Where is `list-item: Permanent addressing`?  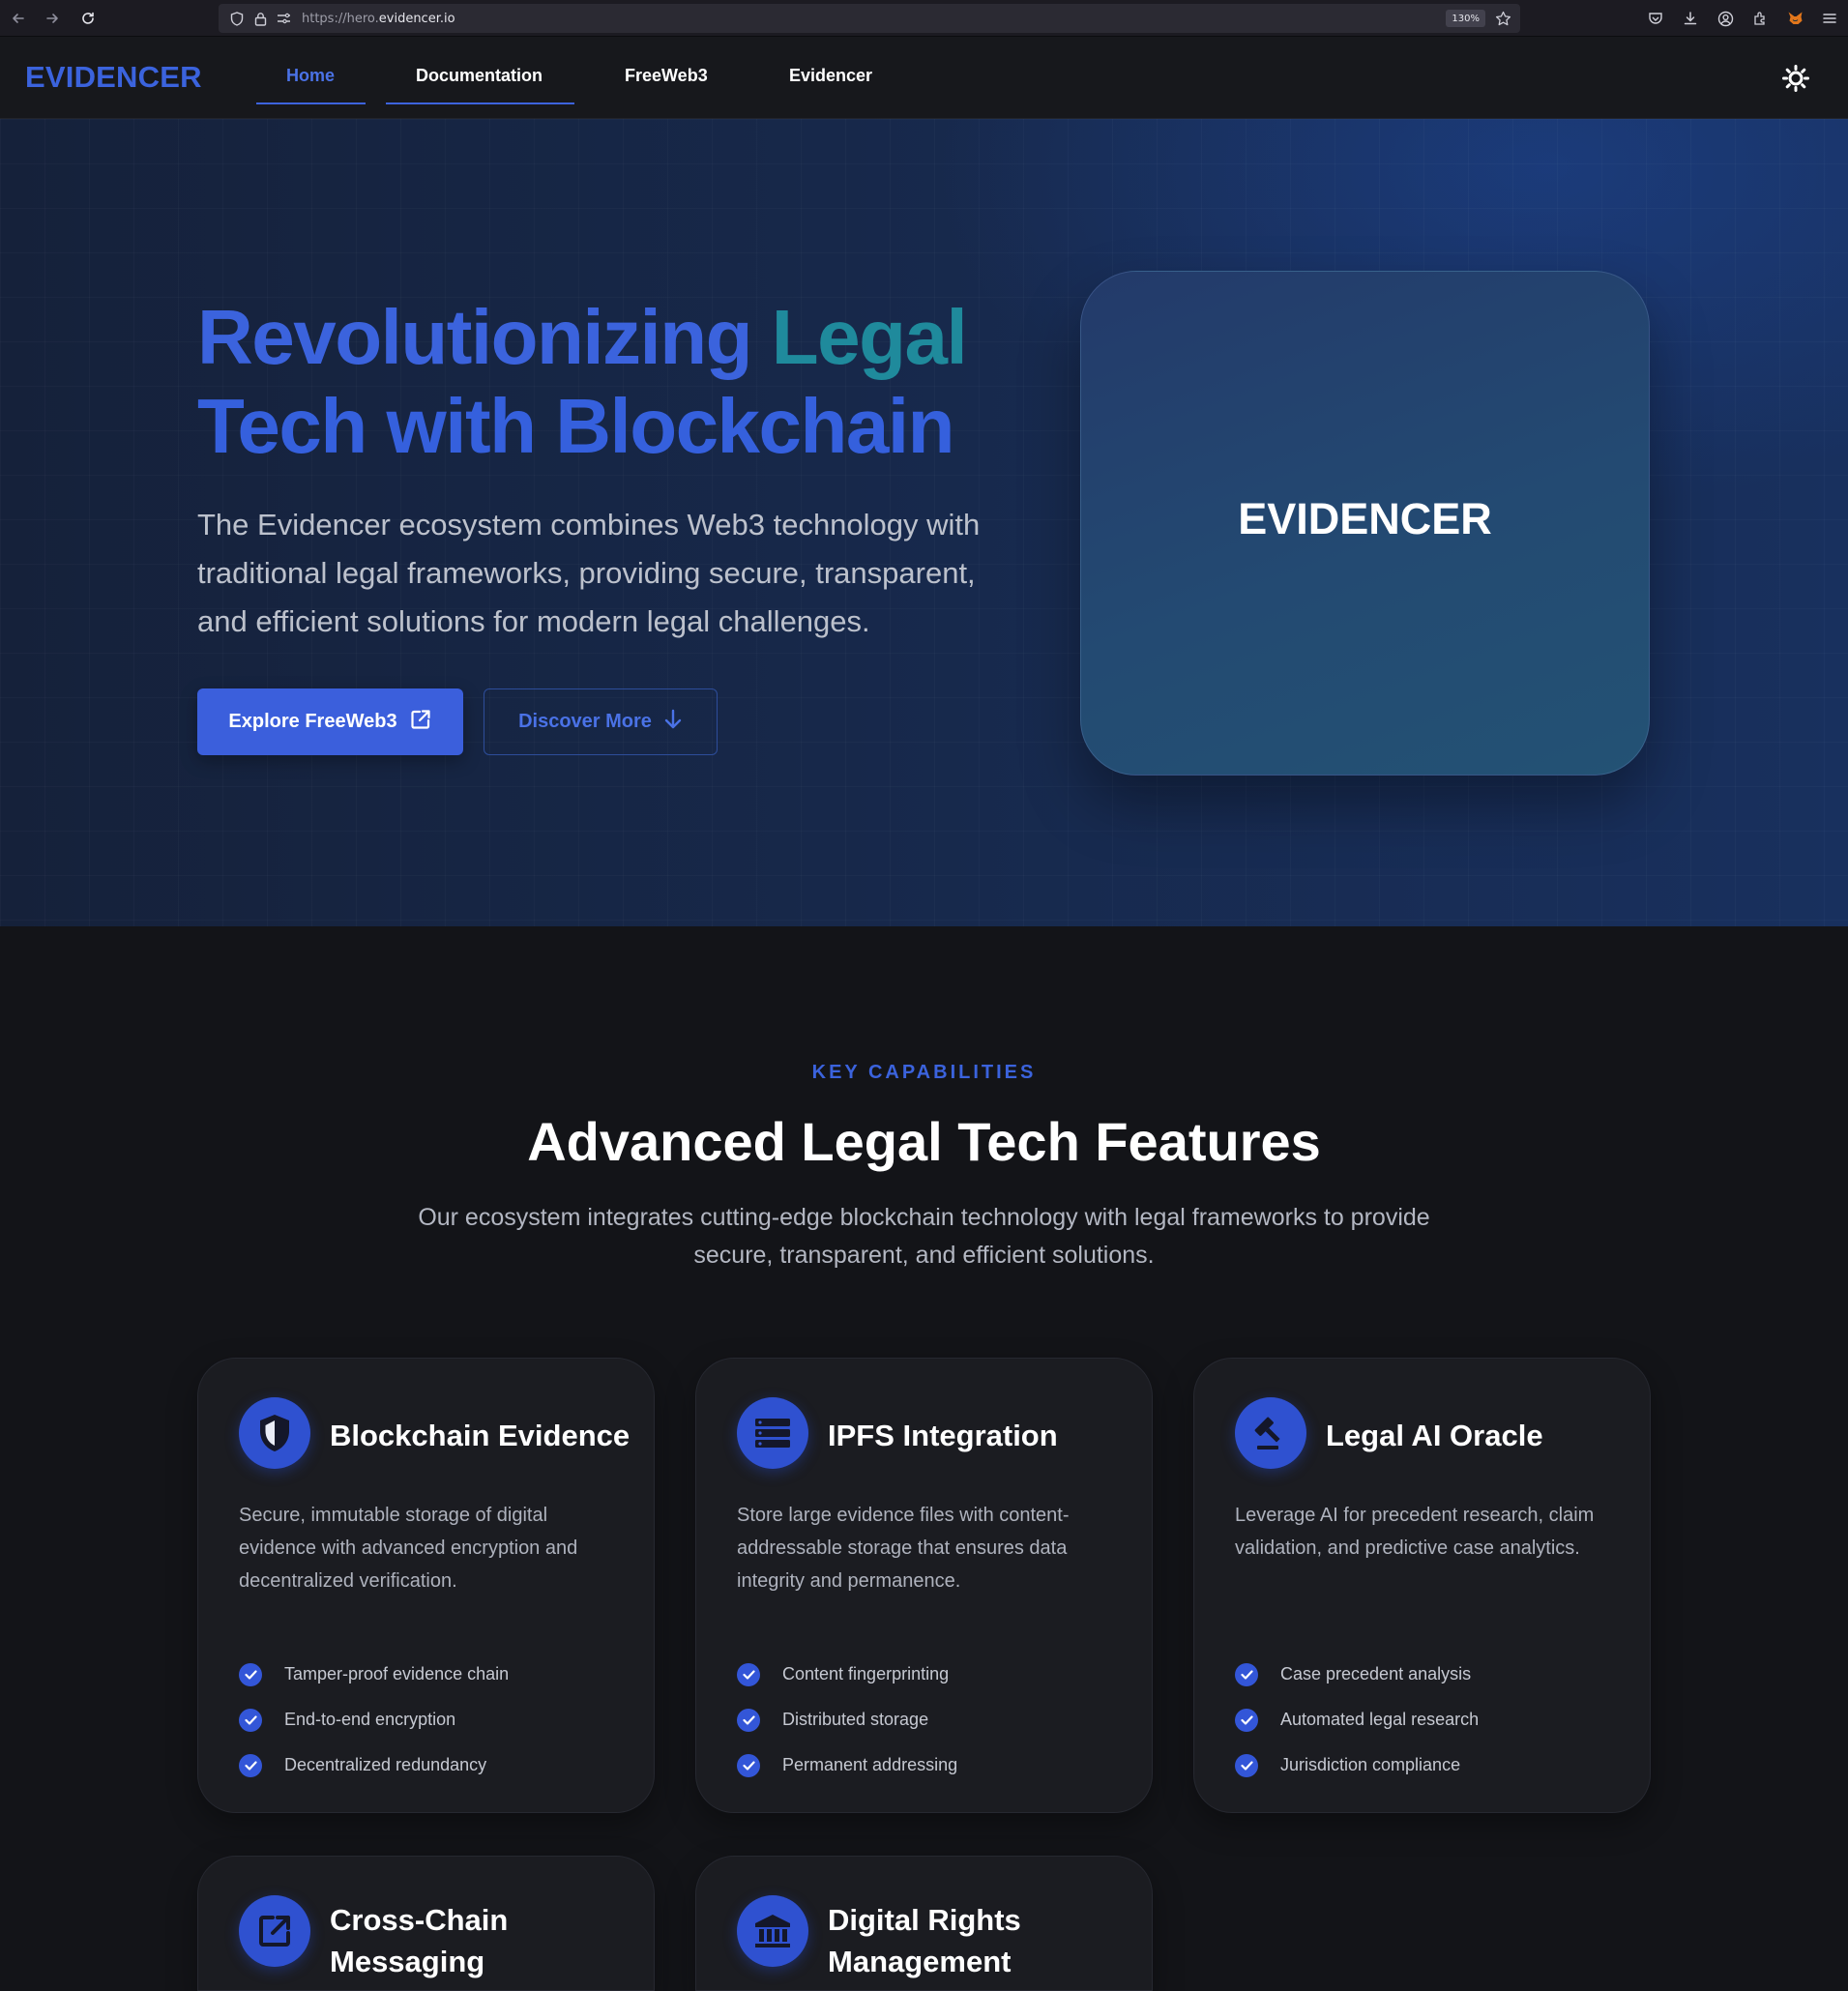
list-item: Permanent addressing is located at coordinates (847, 1765).